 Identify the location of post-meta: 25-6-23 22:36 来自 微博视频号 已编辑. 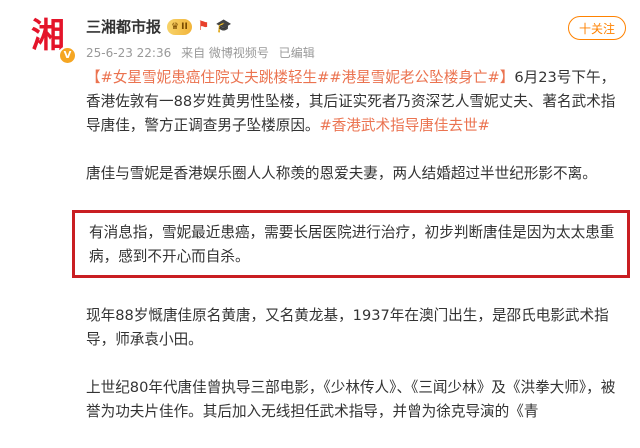
(203, 52).